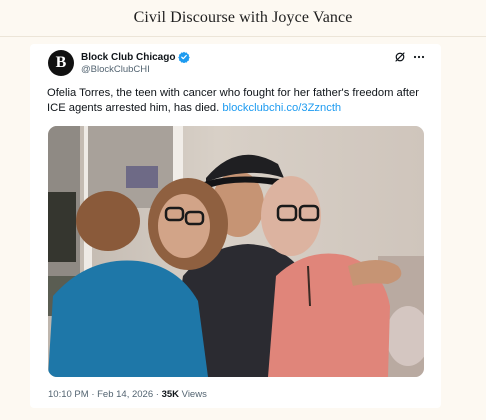 The image size is (486, 420). I want to click on handle: @BlockClubCHI, so click(115, 69).